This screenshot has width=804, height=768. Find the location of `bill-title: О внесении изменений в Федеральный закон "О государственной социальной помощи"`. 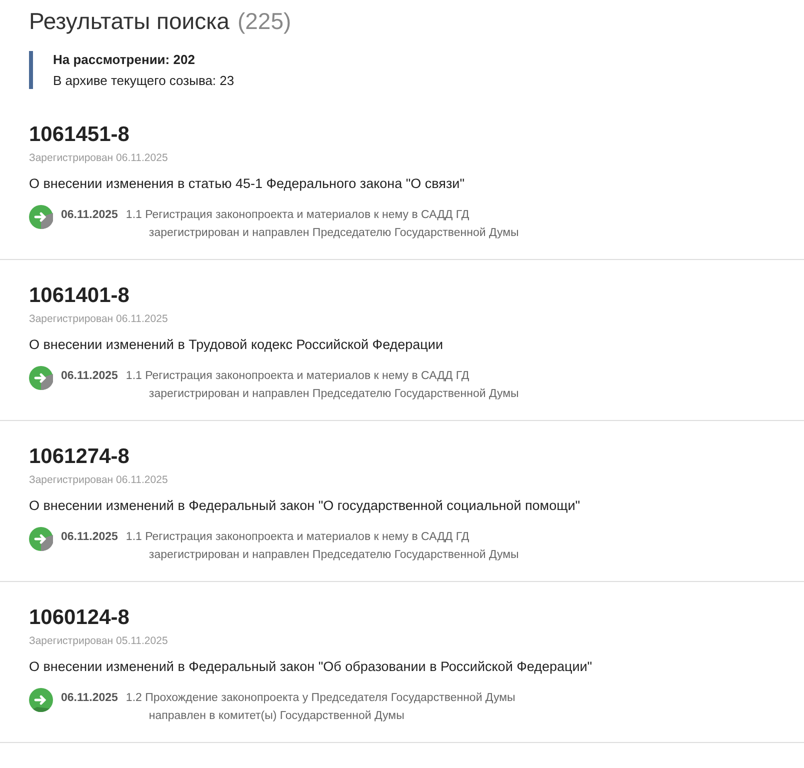

bill-title: О внесении изменений в Федеральный закон "О государственной социальной помощи" is located at coordinates (304, 505).